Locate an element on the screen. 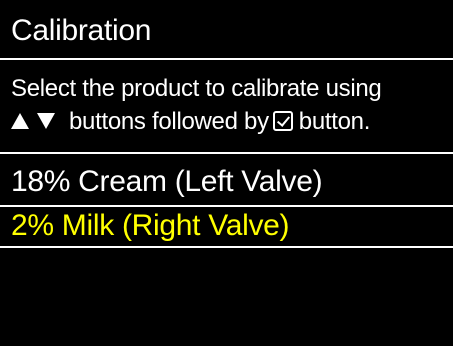 The height and width of the screenshot is (346, 453). page-title: Calibration is located at coordinates (81, 30).